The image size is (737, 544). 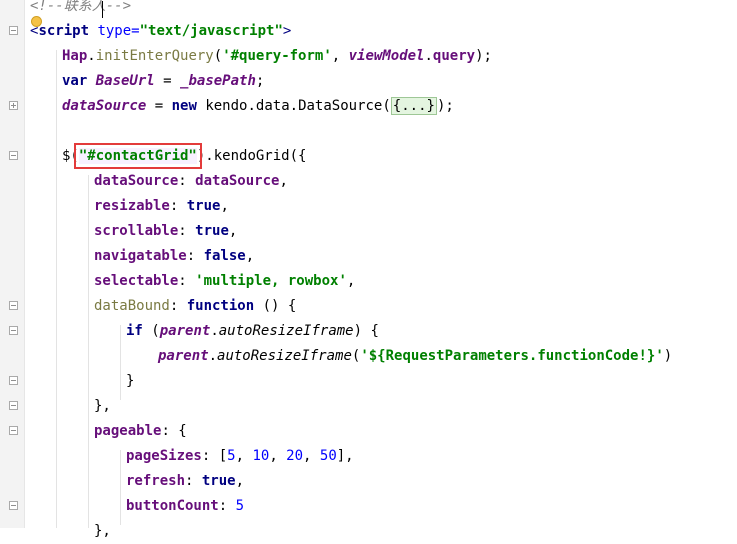 What do you see at coordinates (140, 256) in the screenshot?
I see `code-token: navigatable` at bounding box center [140, 256].